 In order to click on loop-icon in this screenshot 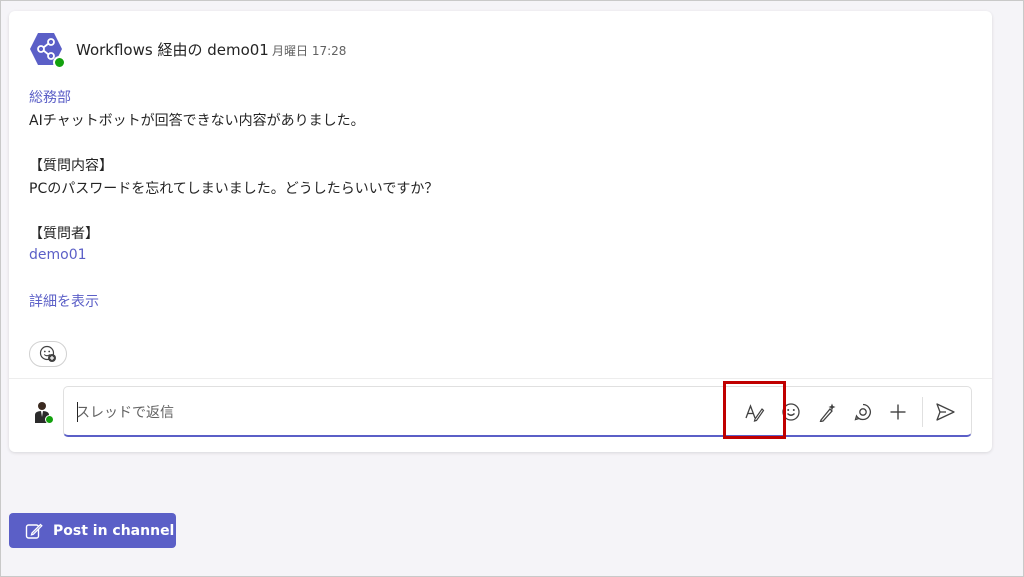, I will do `click(862, 412)`.